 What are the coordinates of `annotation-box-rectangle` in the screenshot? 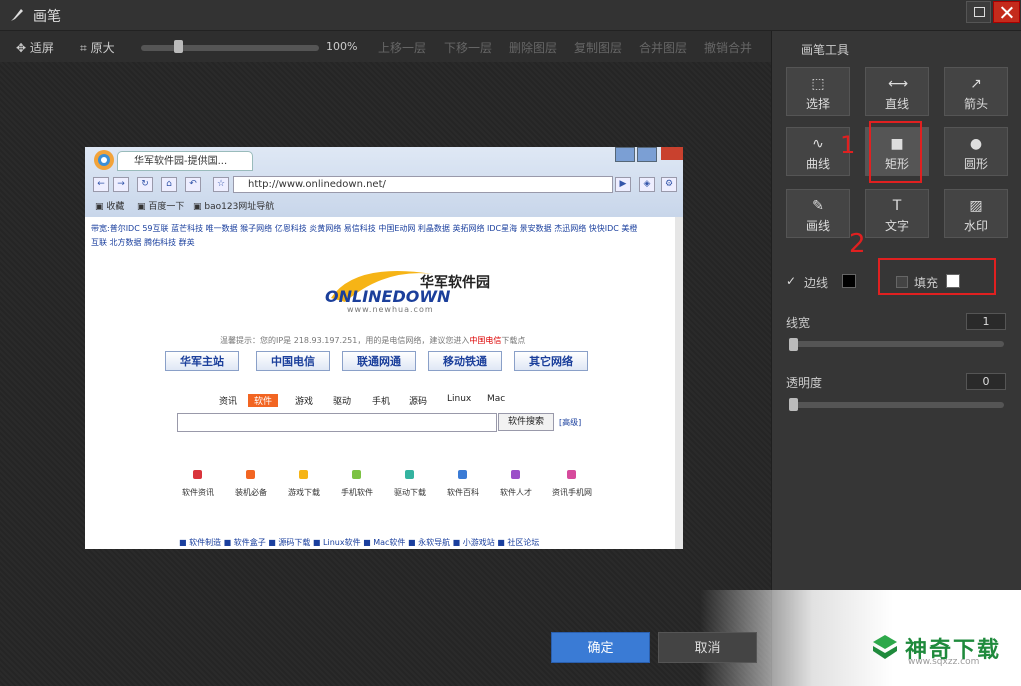 It's located at (895, 152).